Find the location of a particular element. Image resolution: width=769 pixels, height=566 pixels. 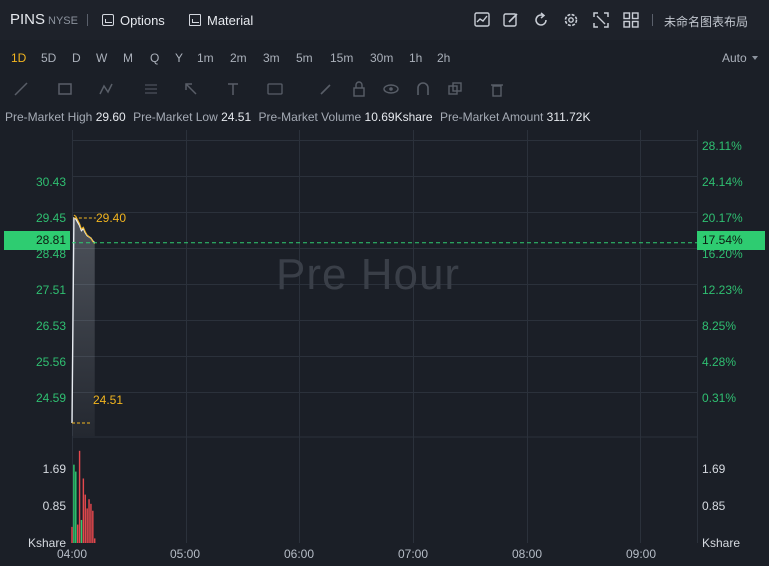

volume-bars is located at coordinates (83, 496).